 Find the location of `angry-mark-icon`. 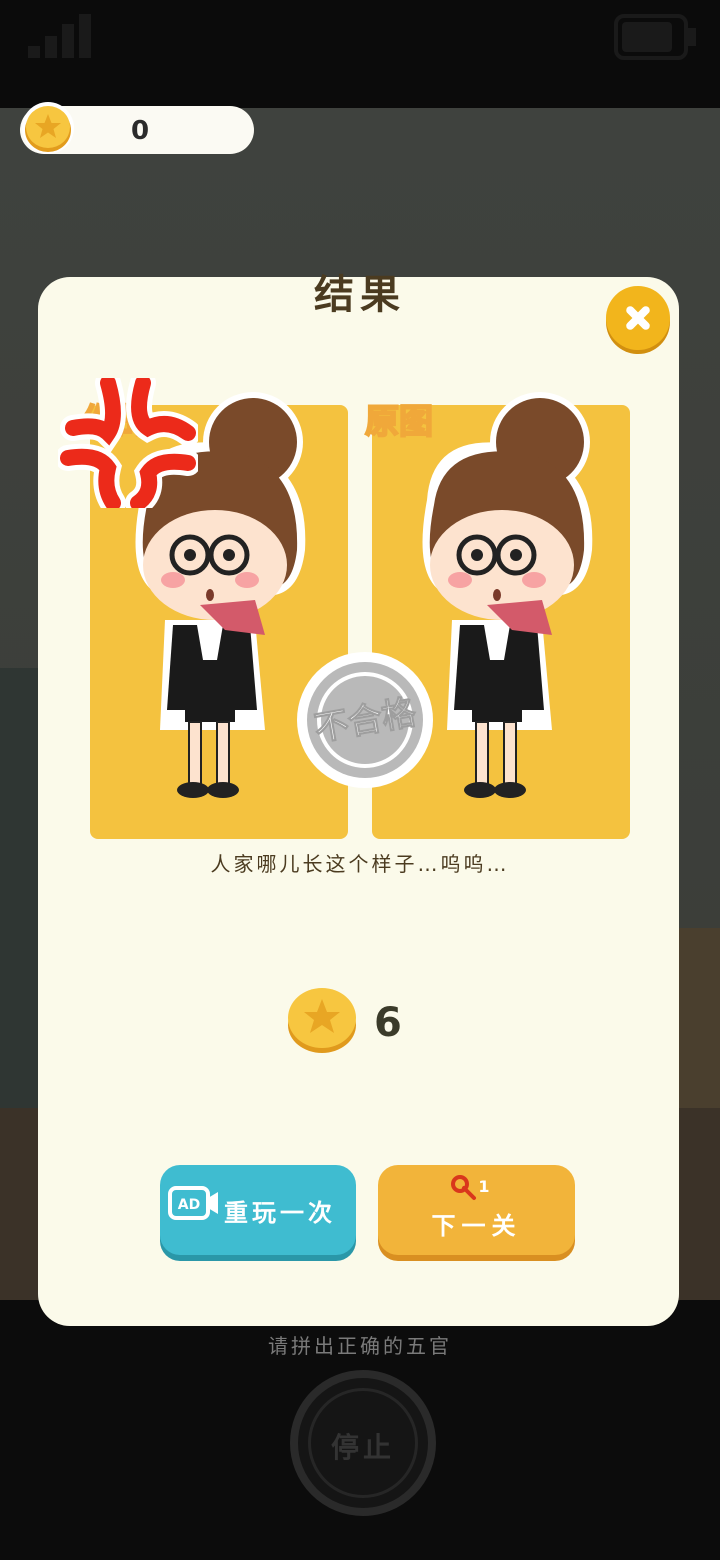

angry-mark-icon is located at coordinates (128, 443).